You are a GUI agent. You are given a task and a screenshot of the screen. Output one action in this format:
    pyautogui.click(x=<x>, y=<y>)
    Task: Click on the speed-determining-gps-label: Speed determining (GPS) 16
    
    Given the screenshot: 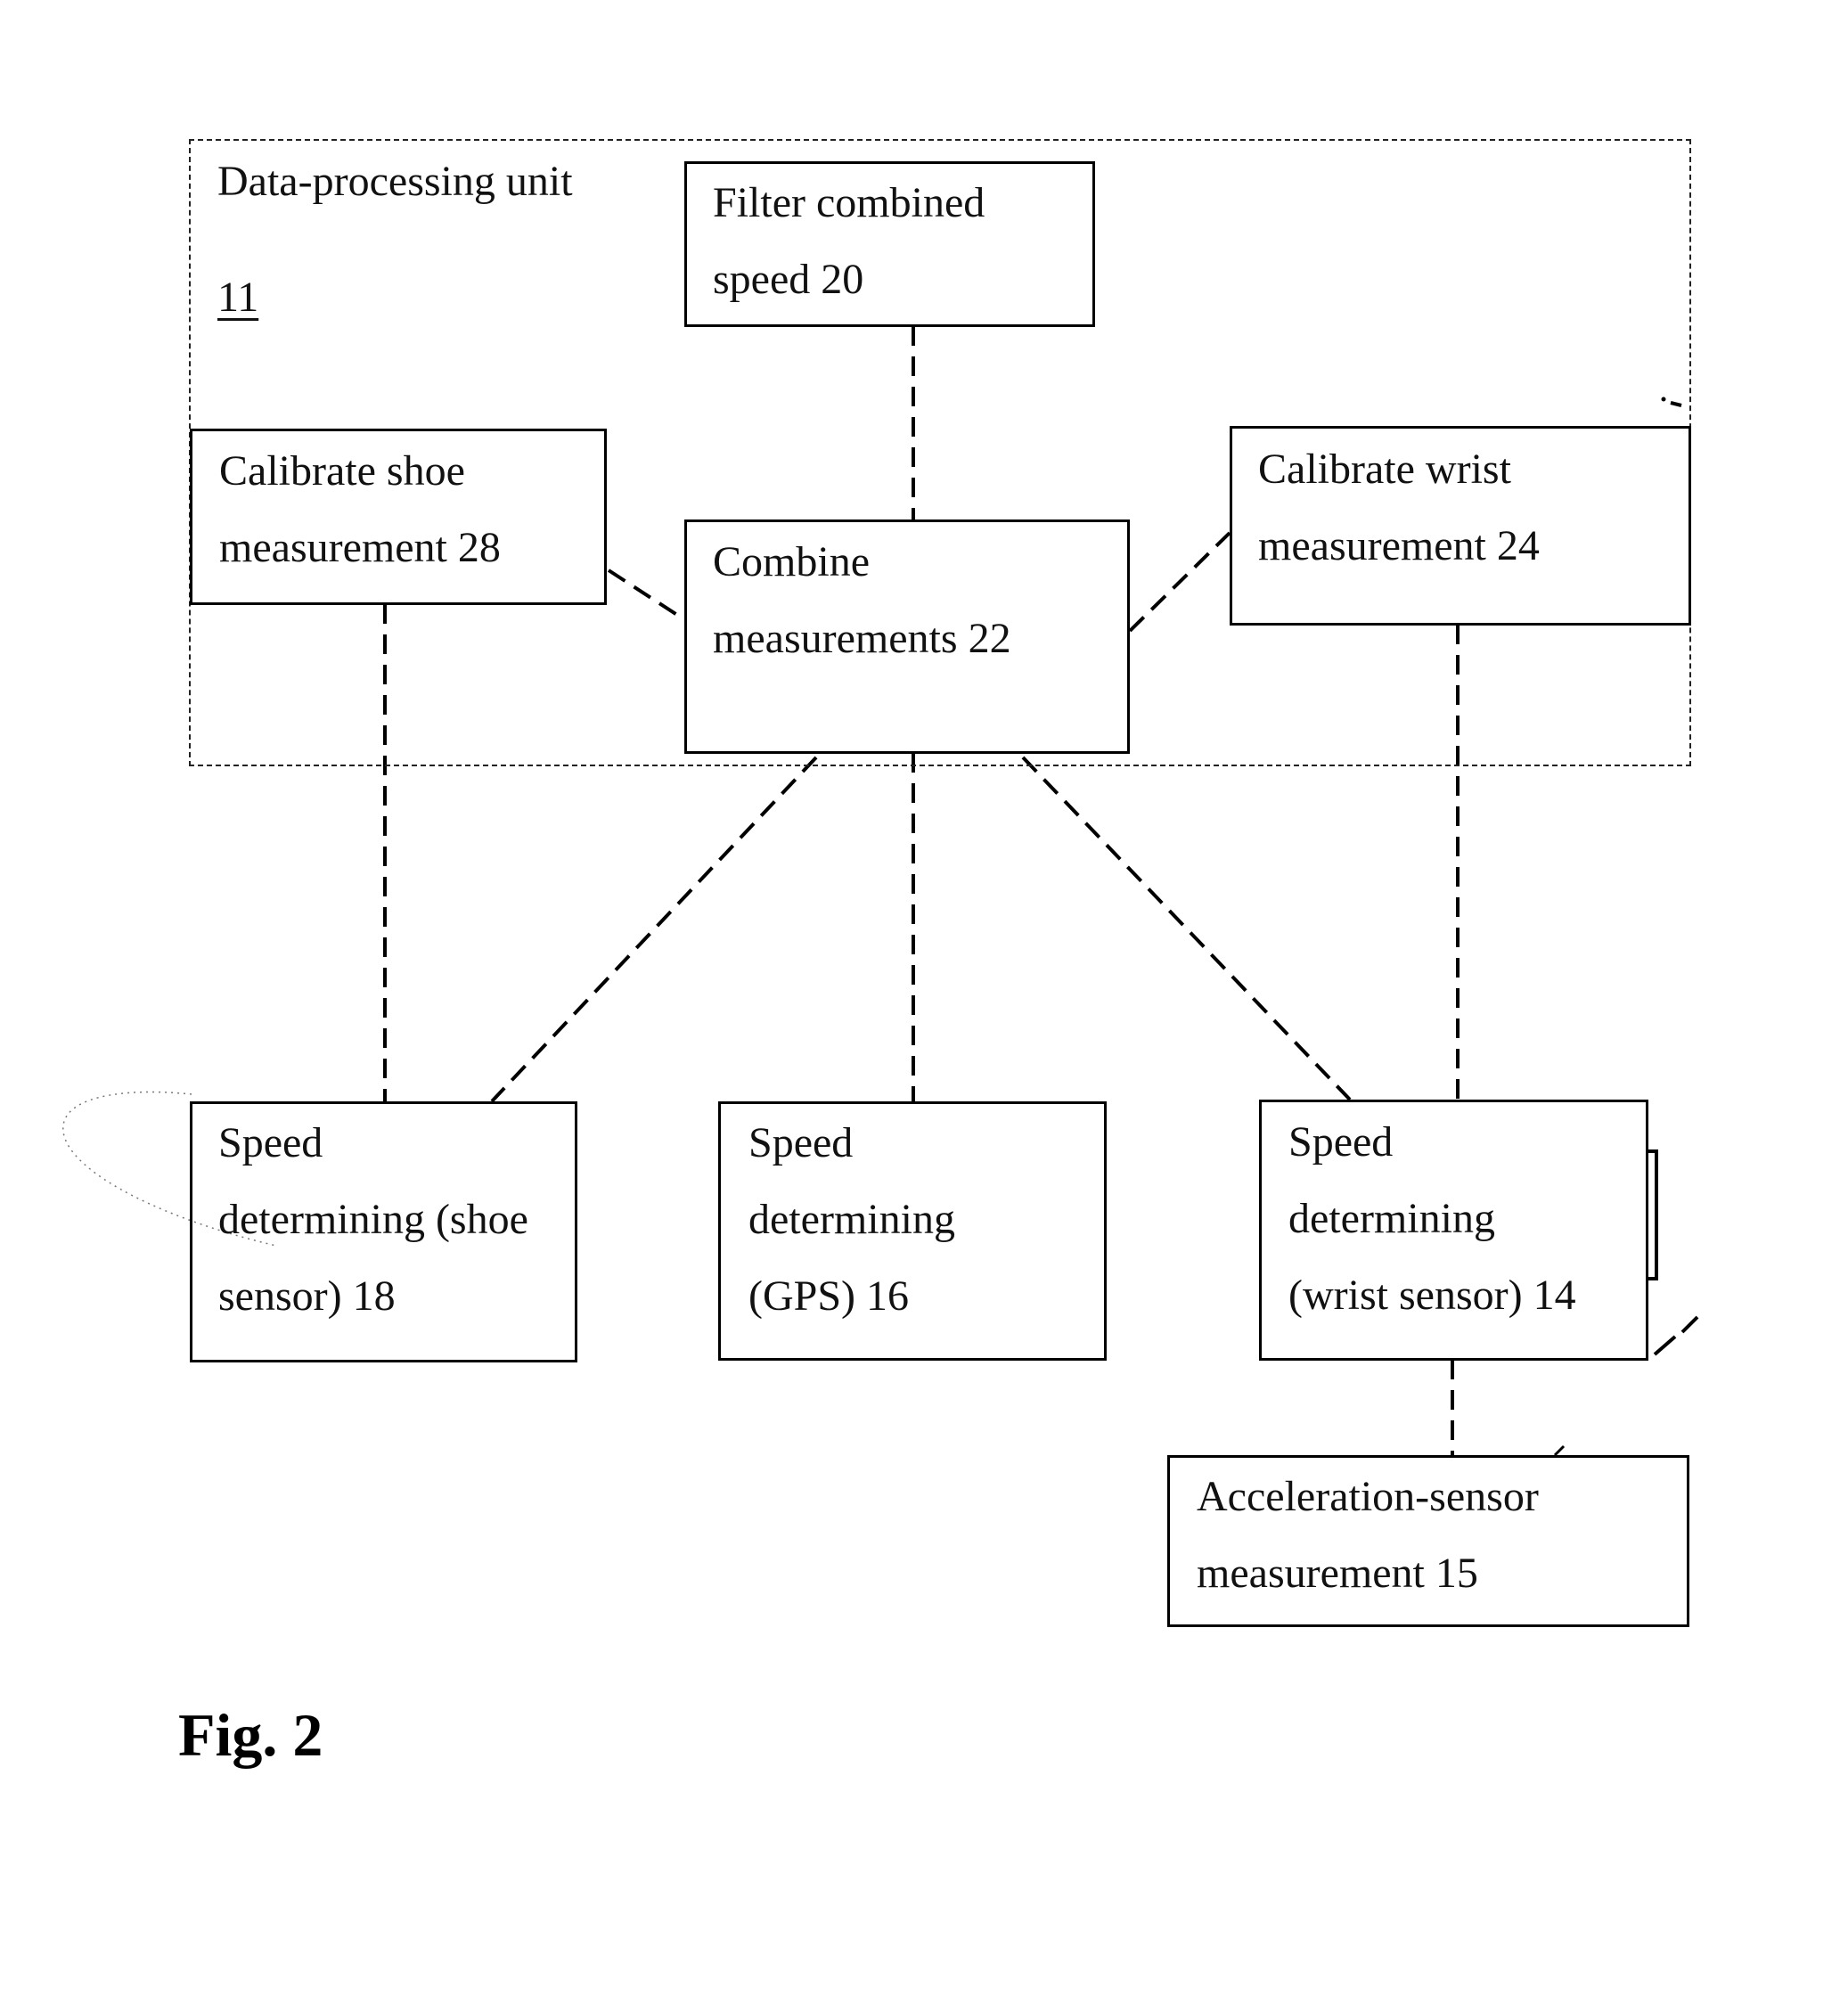 What is the action you would take?
    pyautogui.click(x=851, y=1220)
    